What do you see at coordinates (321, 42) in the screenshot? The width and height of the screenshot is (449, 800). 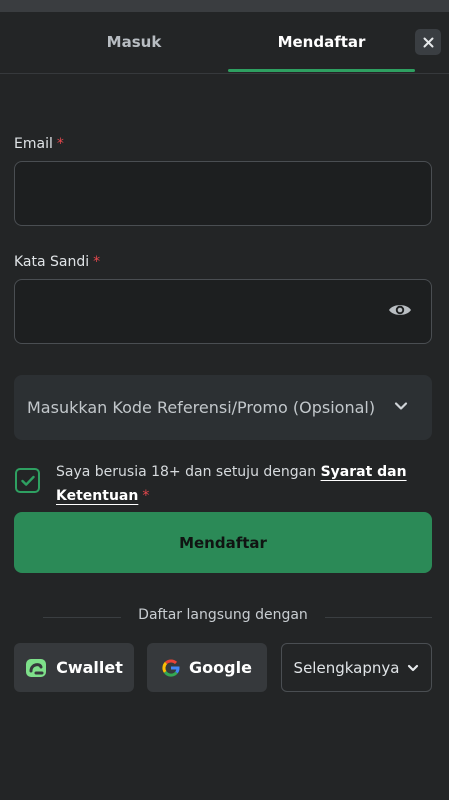 I see `tab-register: Mendaftar` at bounding box center [321, 42].